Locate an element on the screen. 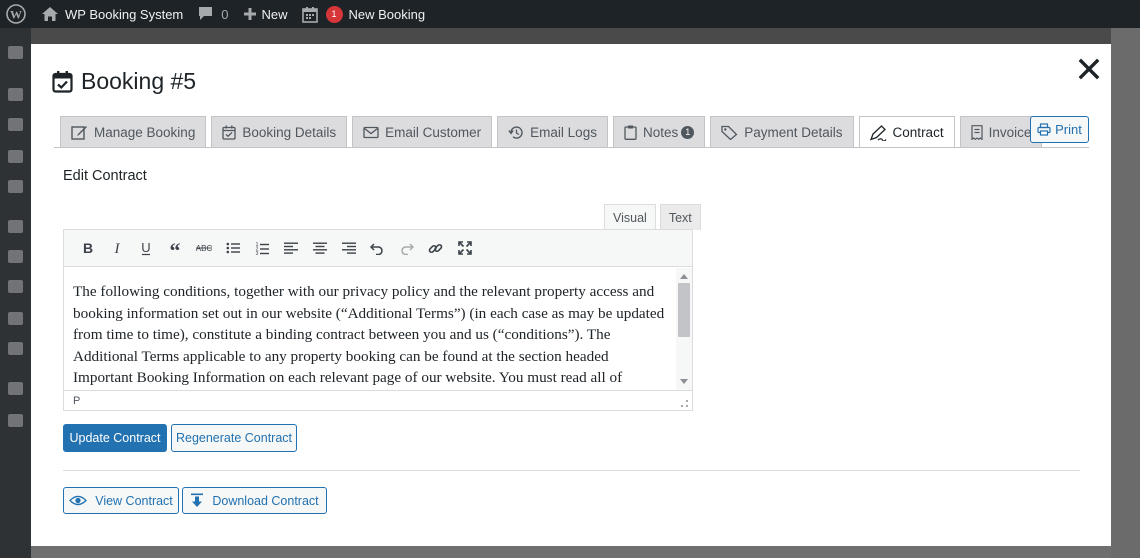  admin-sidebar is located at coordinates (15, 293).